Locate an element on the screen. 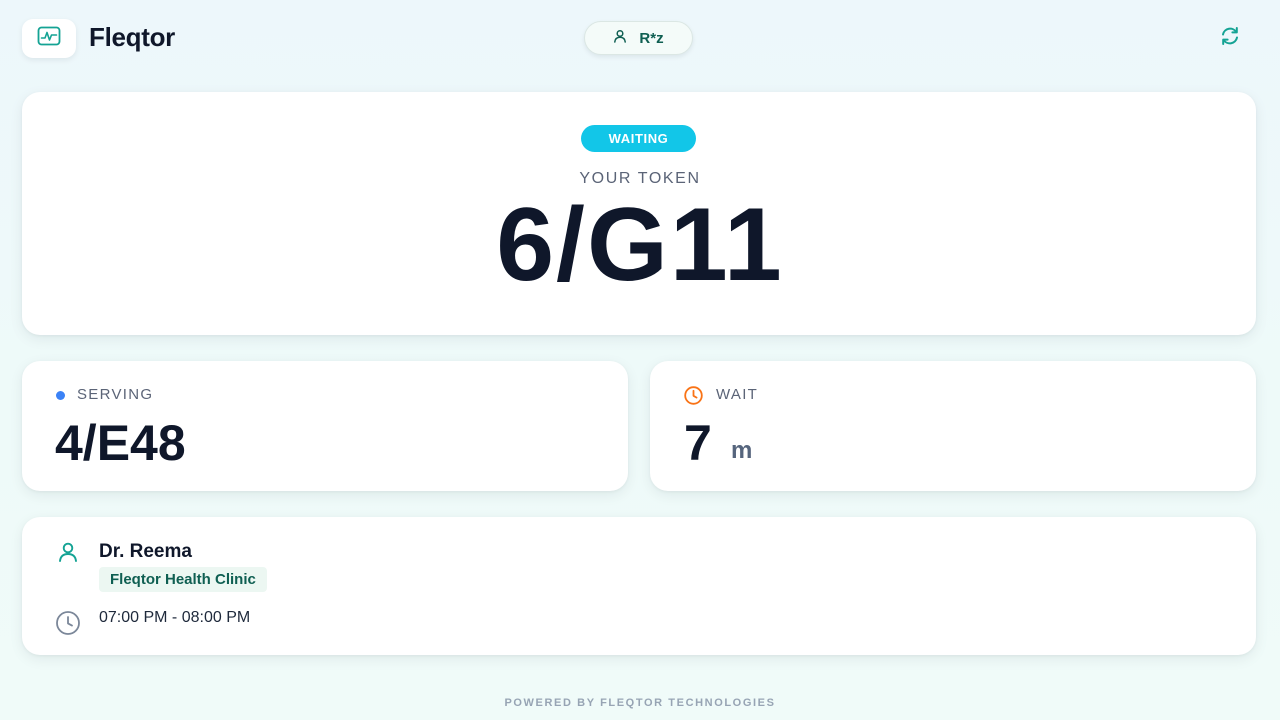 Image resolution: width=1280 pixels, height=720 pixels. doctor-name: Dr. Reema is located at coordinates (145, 551).